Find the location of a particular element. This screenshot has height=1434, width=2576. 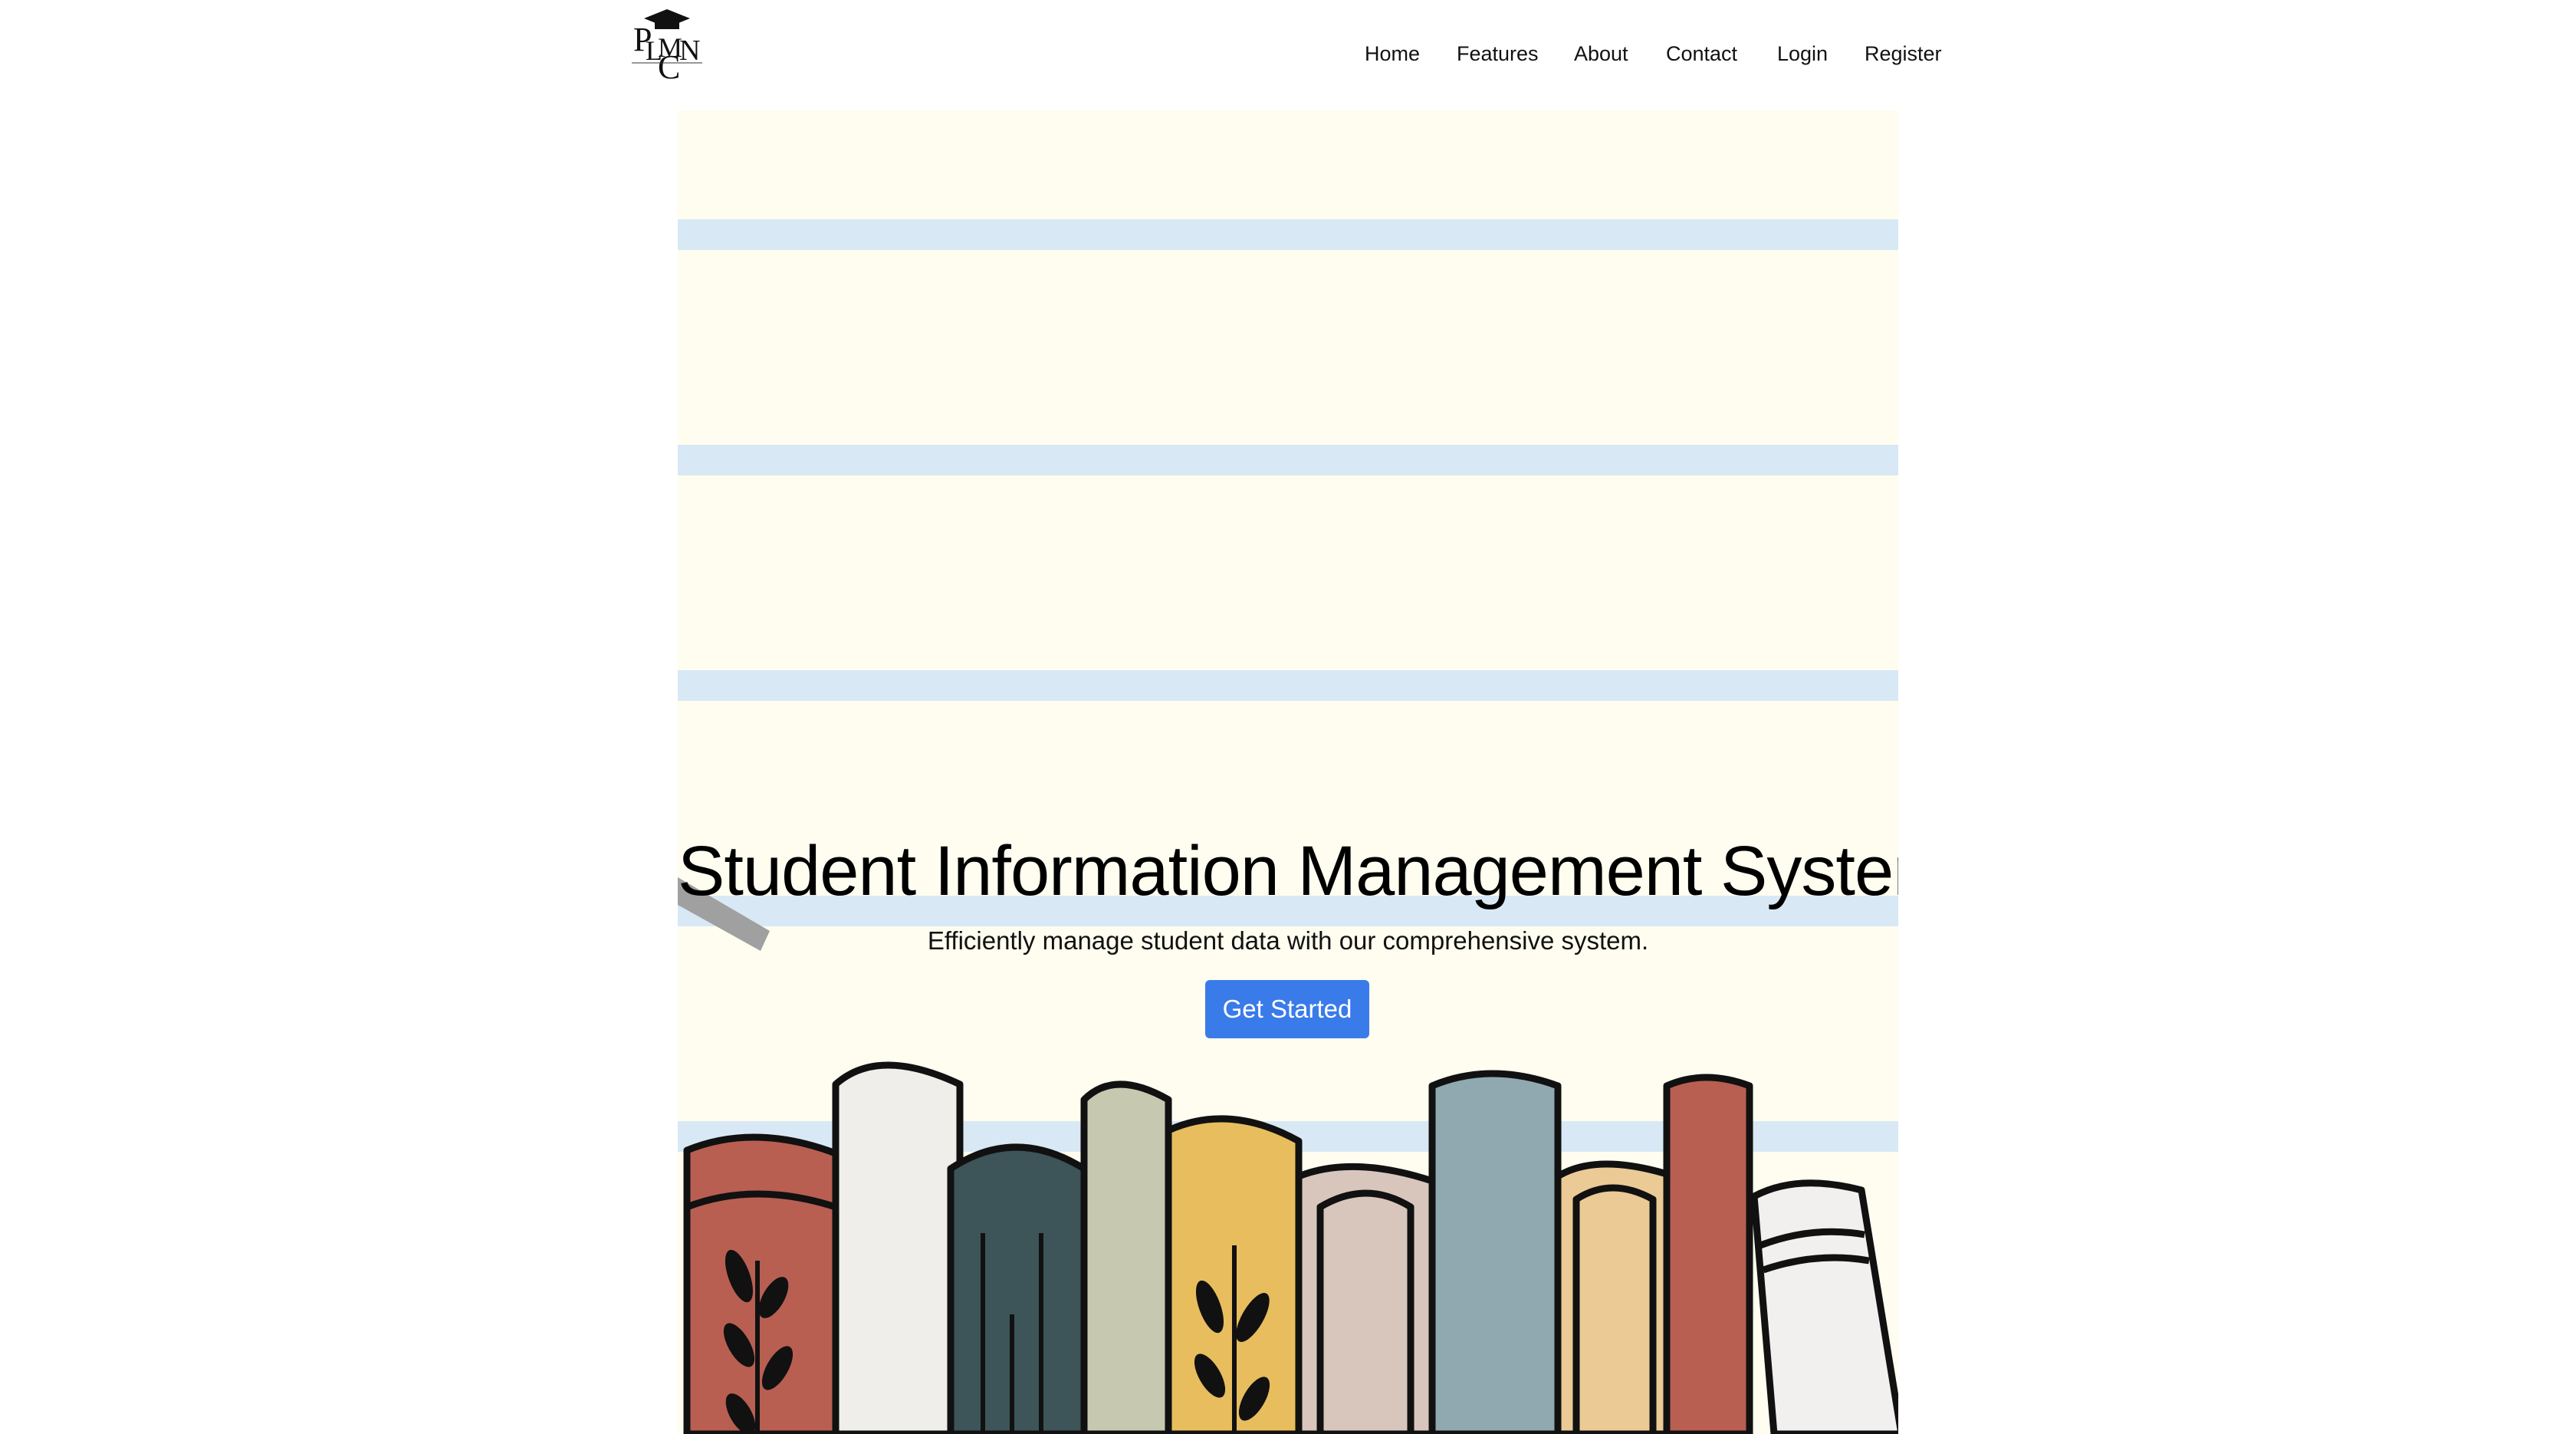

nav-about: About is located at coordinates (1601, 54).